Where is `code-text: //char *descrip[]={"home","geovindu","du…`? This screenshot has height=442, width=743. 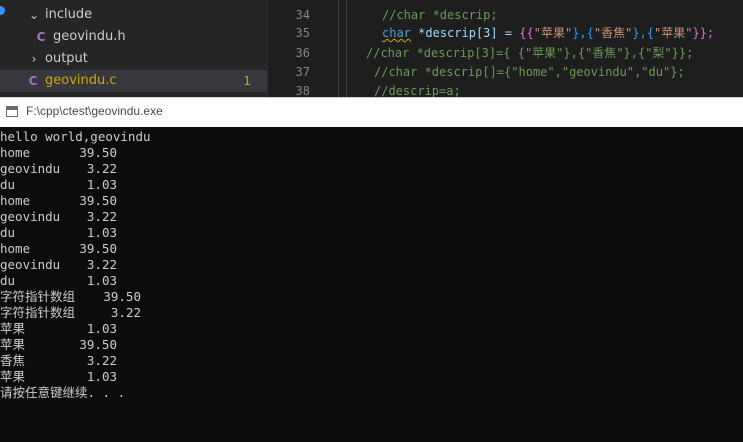
code-text: //char *descrip[]={"home","geovindu","du… is located at coordinates (529, 72).